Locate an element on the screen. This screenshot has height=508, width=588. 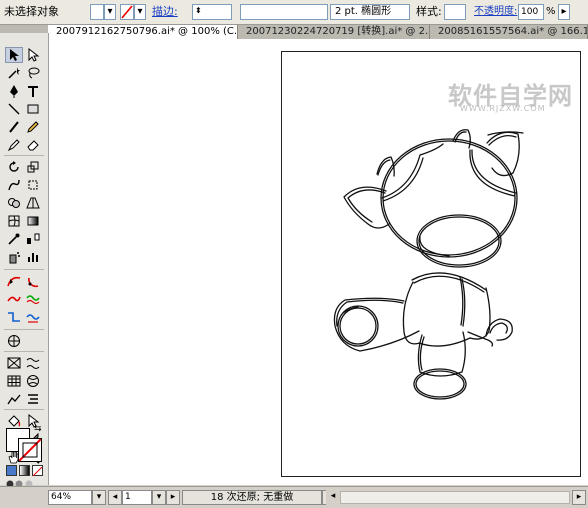
undo-status: 18 次还原; 无重做 is located at coordinates (252, 497).